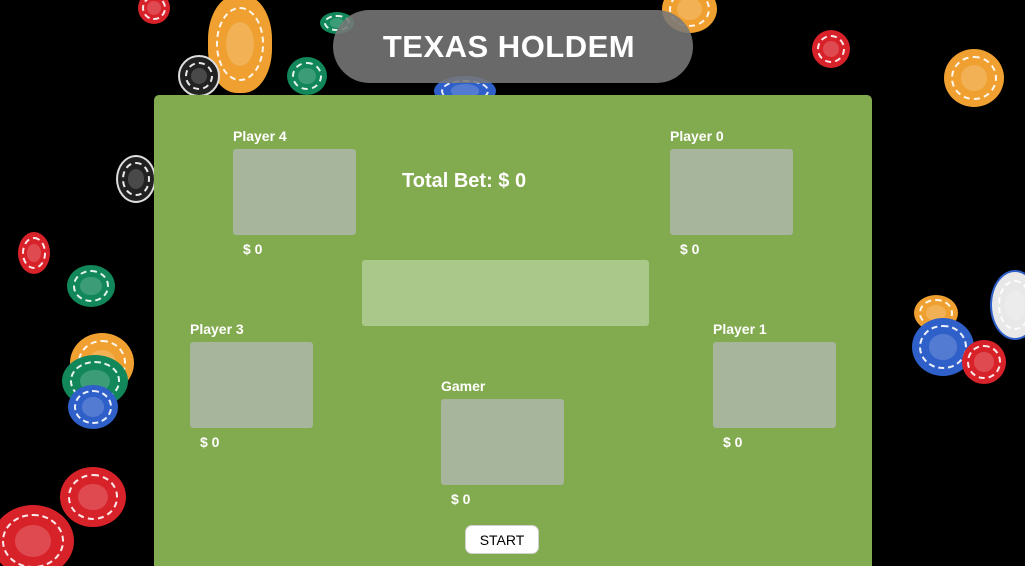  I want to click on player-name: Player 1, so click(740, 329).